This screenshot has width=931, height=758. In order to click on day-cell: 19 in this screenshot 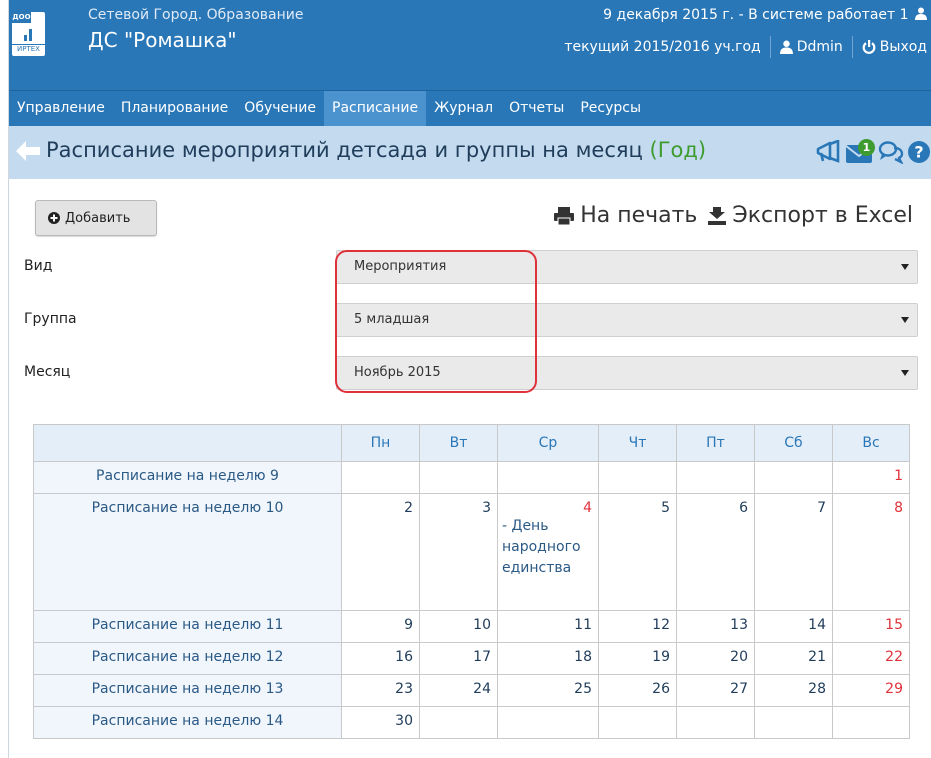, I will do `click(637, 658)`.